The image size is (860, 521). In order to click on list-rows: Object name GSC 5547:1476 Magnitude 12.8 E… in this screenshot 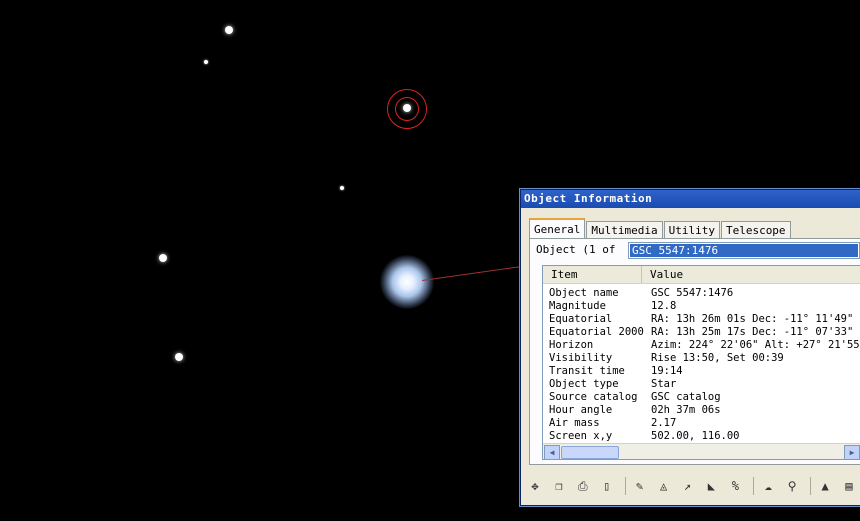, I will do `click(701, 365)`.